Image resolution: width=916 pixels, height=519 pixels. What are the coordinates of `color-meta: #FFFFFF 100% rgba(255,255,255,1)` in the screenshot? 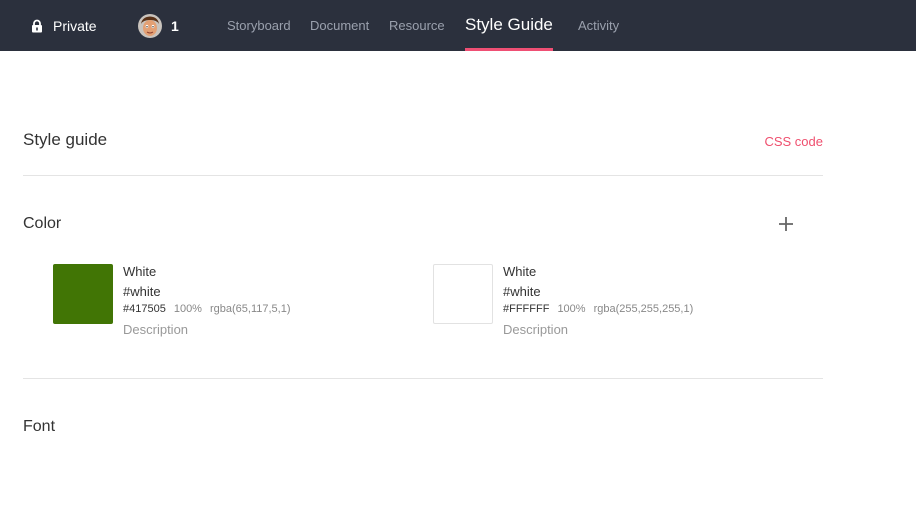 It's located at (598, 312).